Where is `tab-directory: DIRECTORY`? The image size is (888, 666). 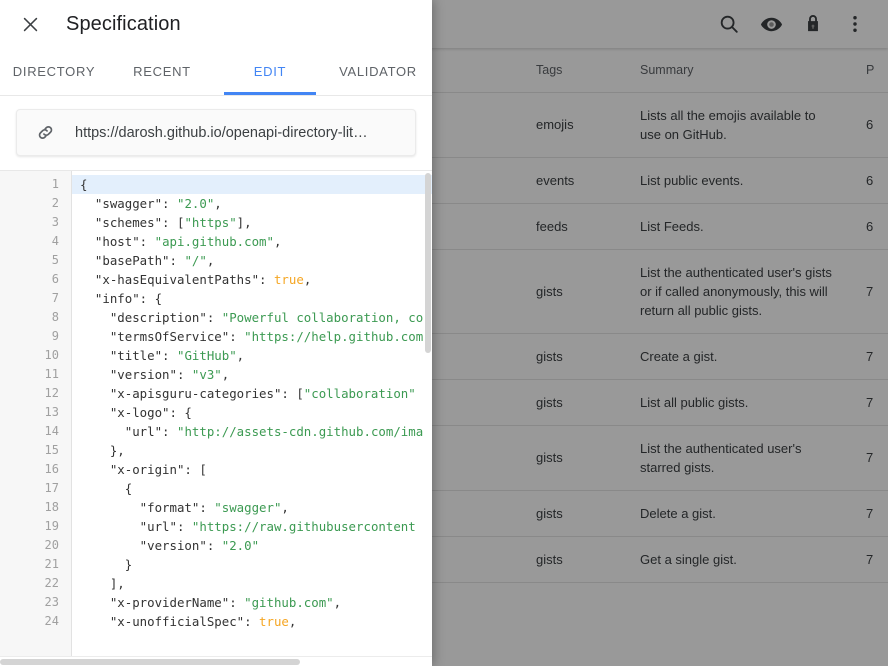
tab-directory: DIRECTORY is located at coordinates (54, 72).